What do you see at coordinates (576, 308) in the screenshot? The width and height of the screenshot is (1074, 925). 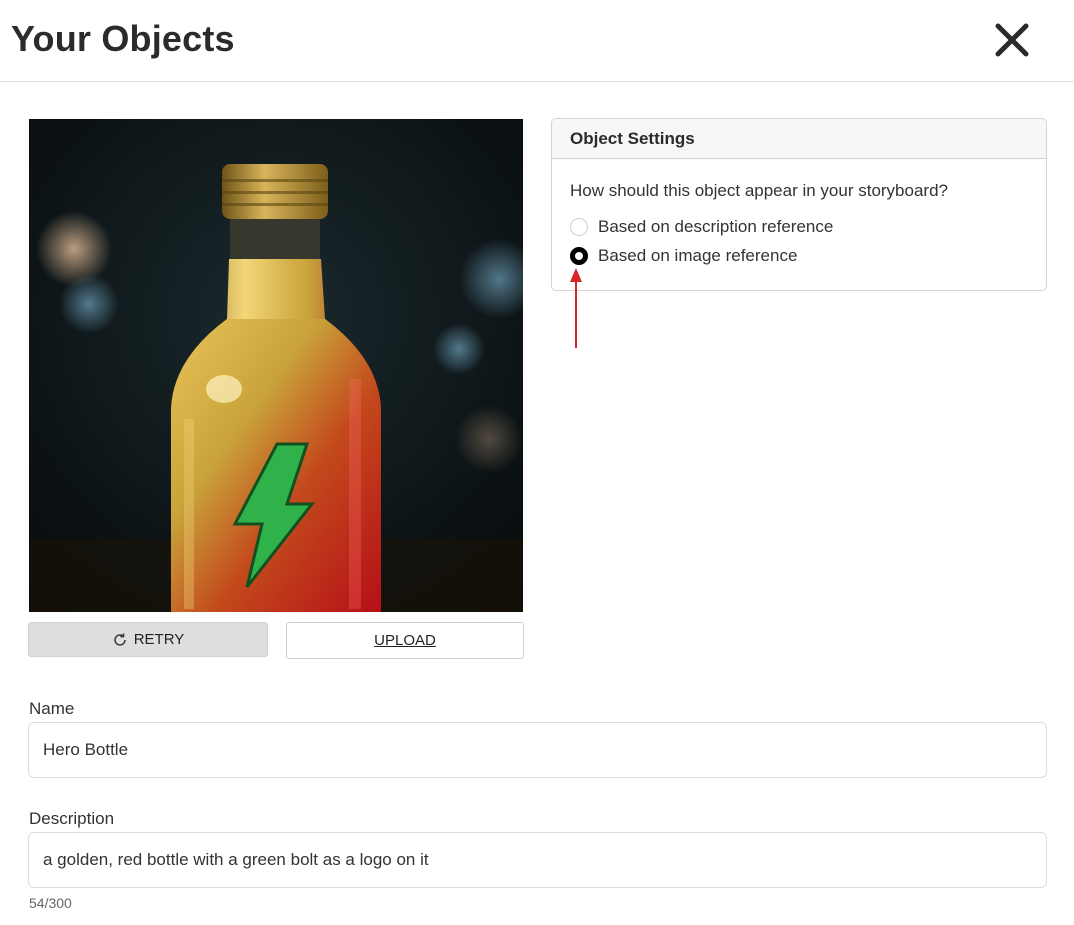 I see `annotation-arrow-icon` at bounding box center [576, 308].